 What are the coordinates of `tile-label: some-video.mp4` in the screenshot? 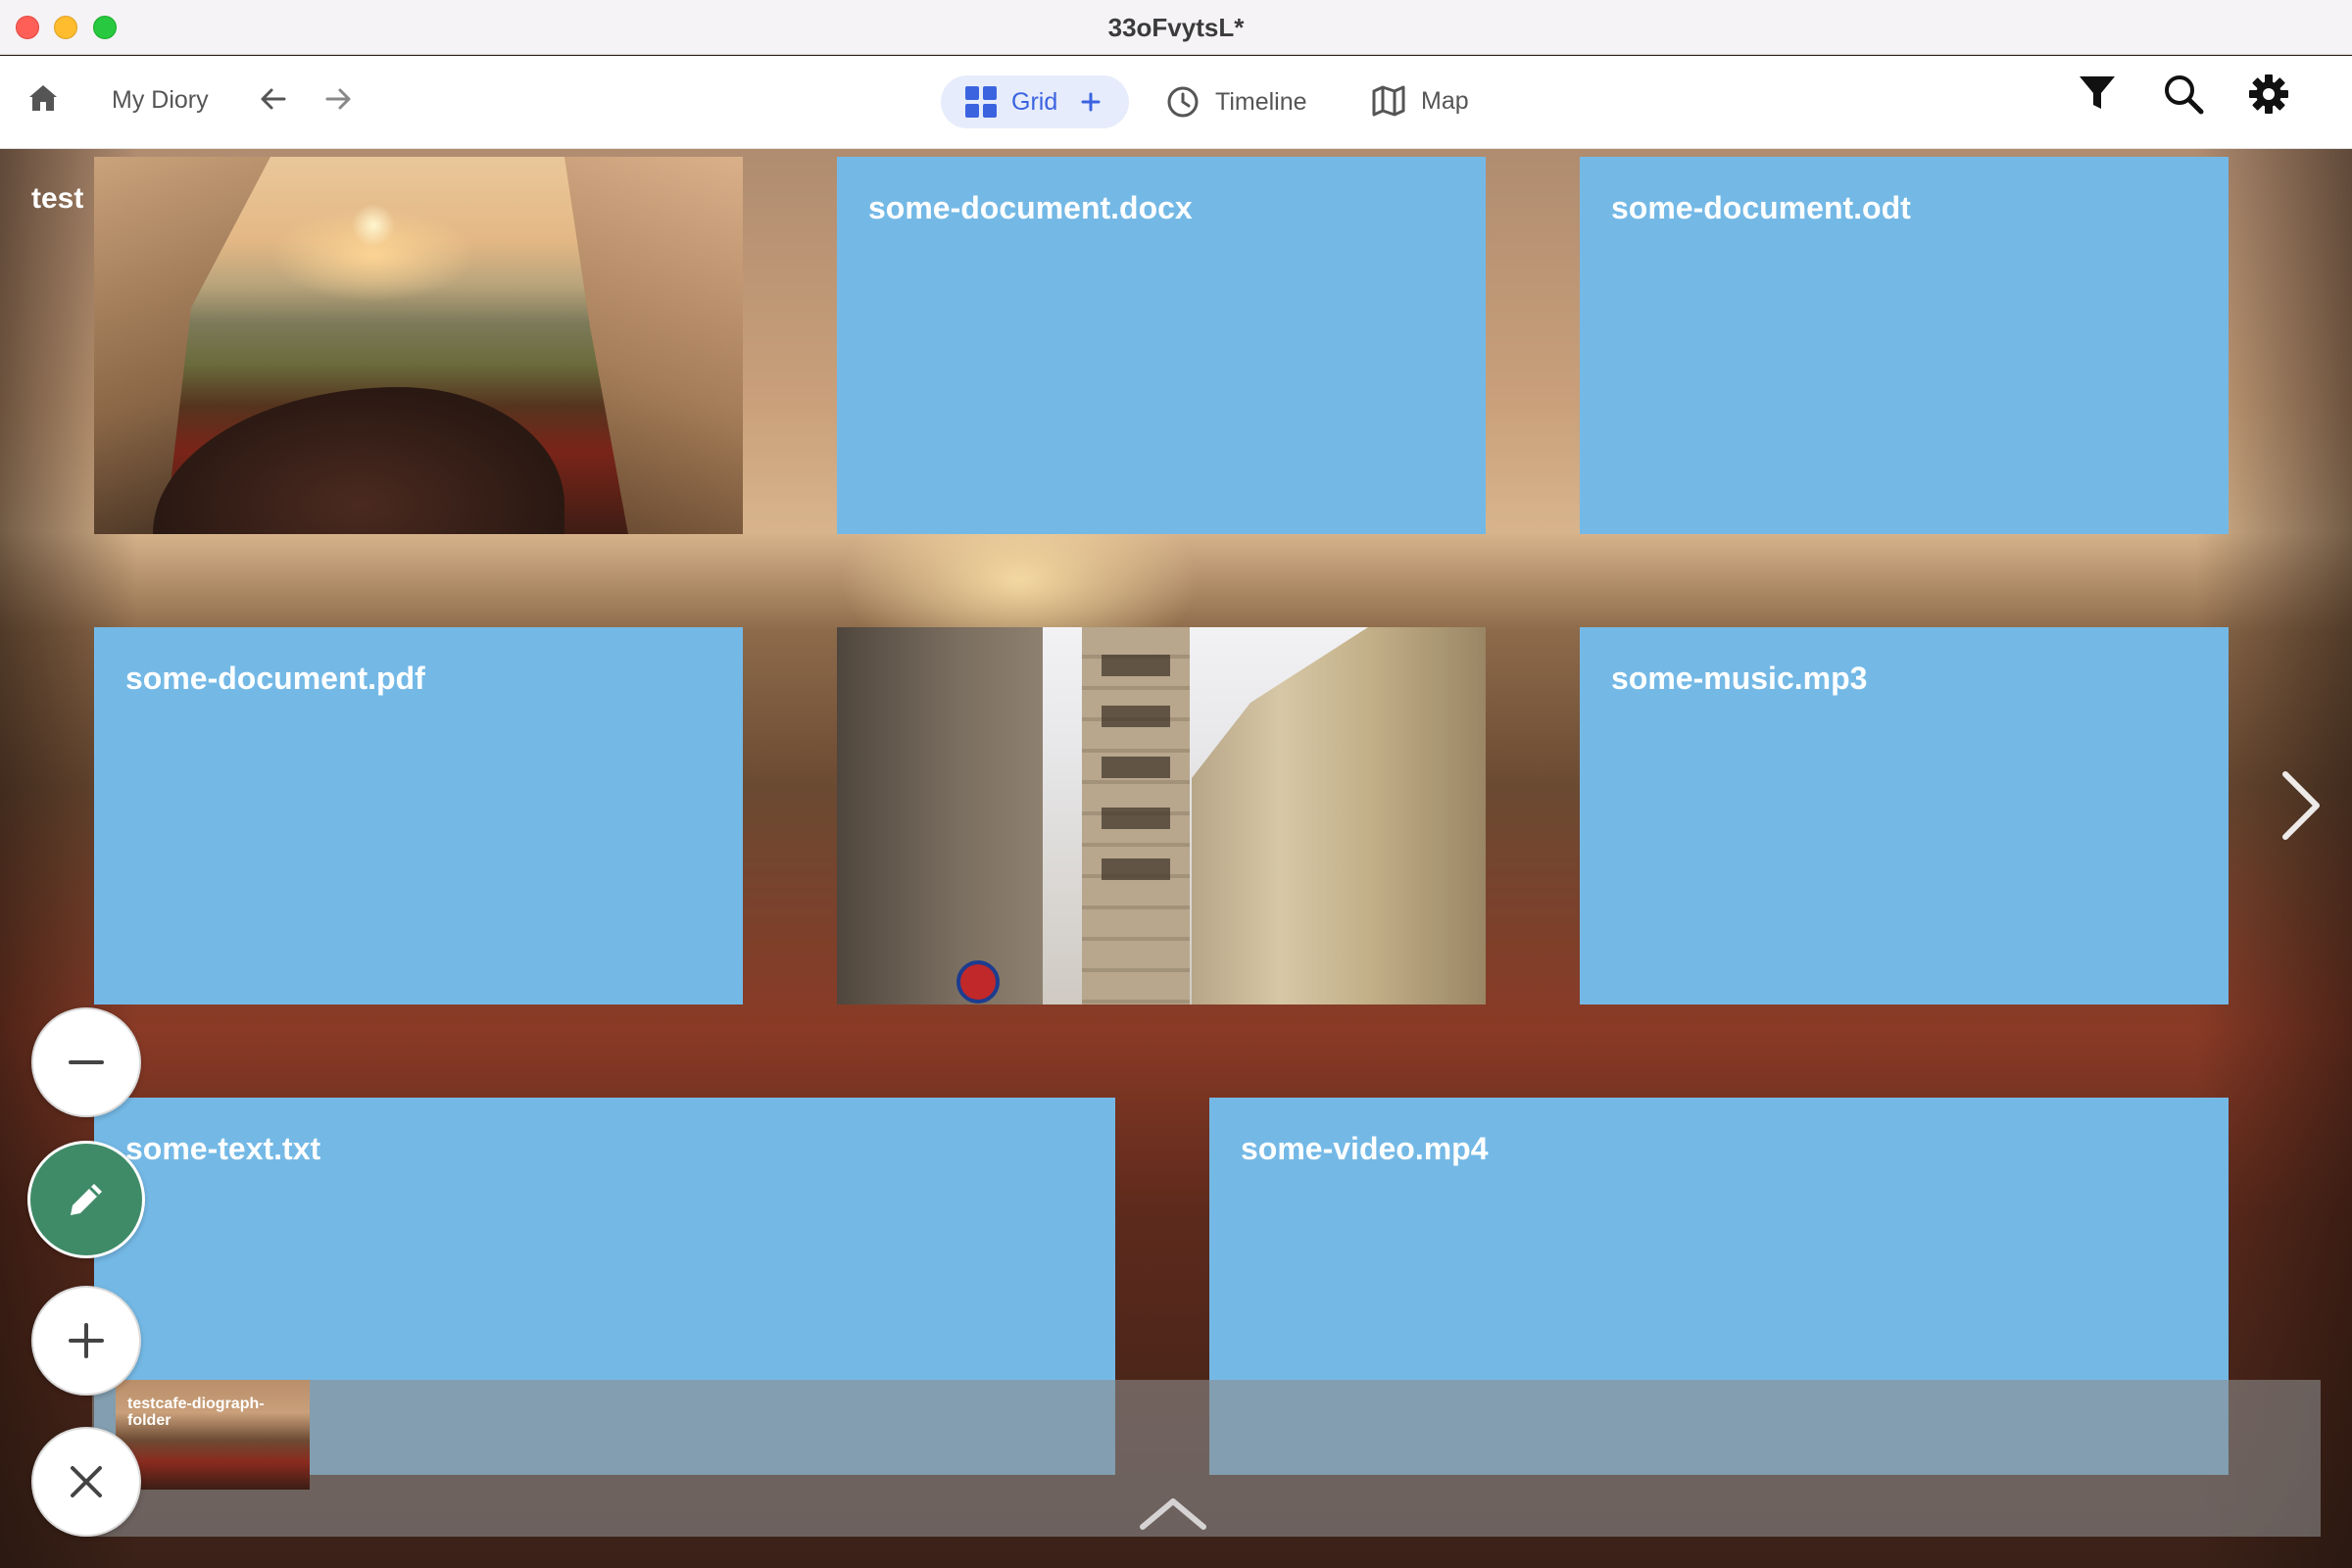 It's located at (1365, 1148).